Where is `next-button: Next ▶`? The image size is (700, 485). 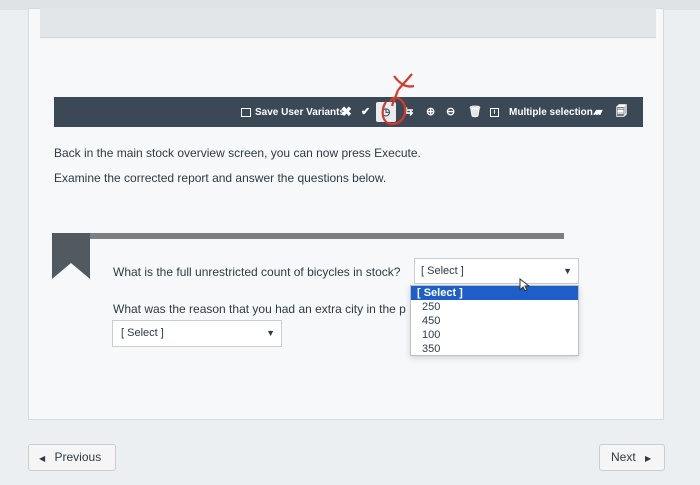
next-button: Next ▶ is located at coordinates (632, 457).